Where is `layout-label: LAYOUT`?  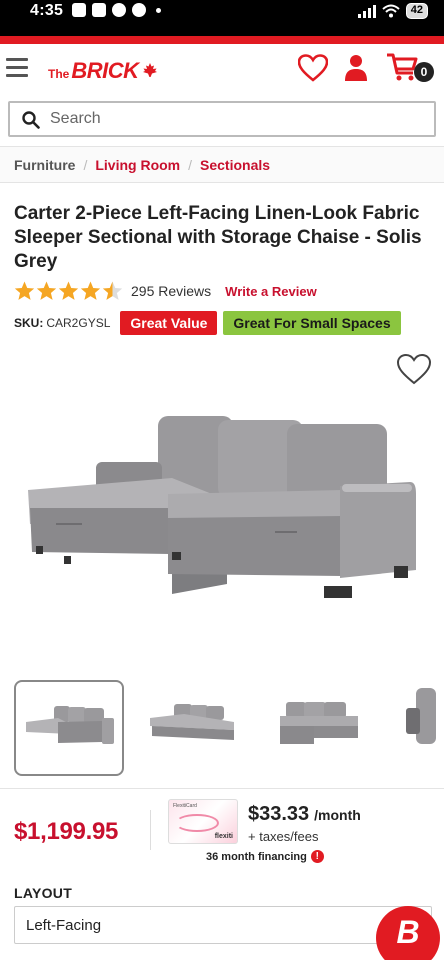 layout-label: LAYOUT is located at coordinates (43, 893).